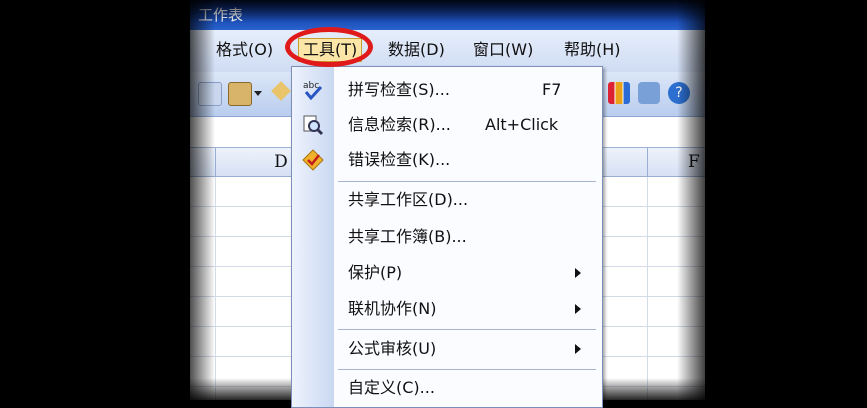 This screenshot has height=408, width=867. Describe the element at coordinates (375, 272) in the screenshot. I see `menu-item-label: 保护(P)` at that location.